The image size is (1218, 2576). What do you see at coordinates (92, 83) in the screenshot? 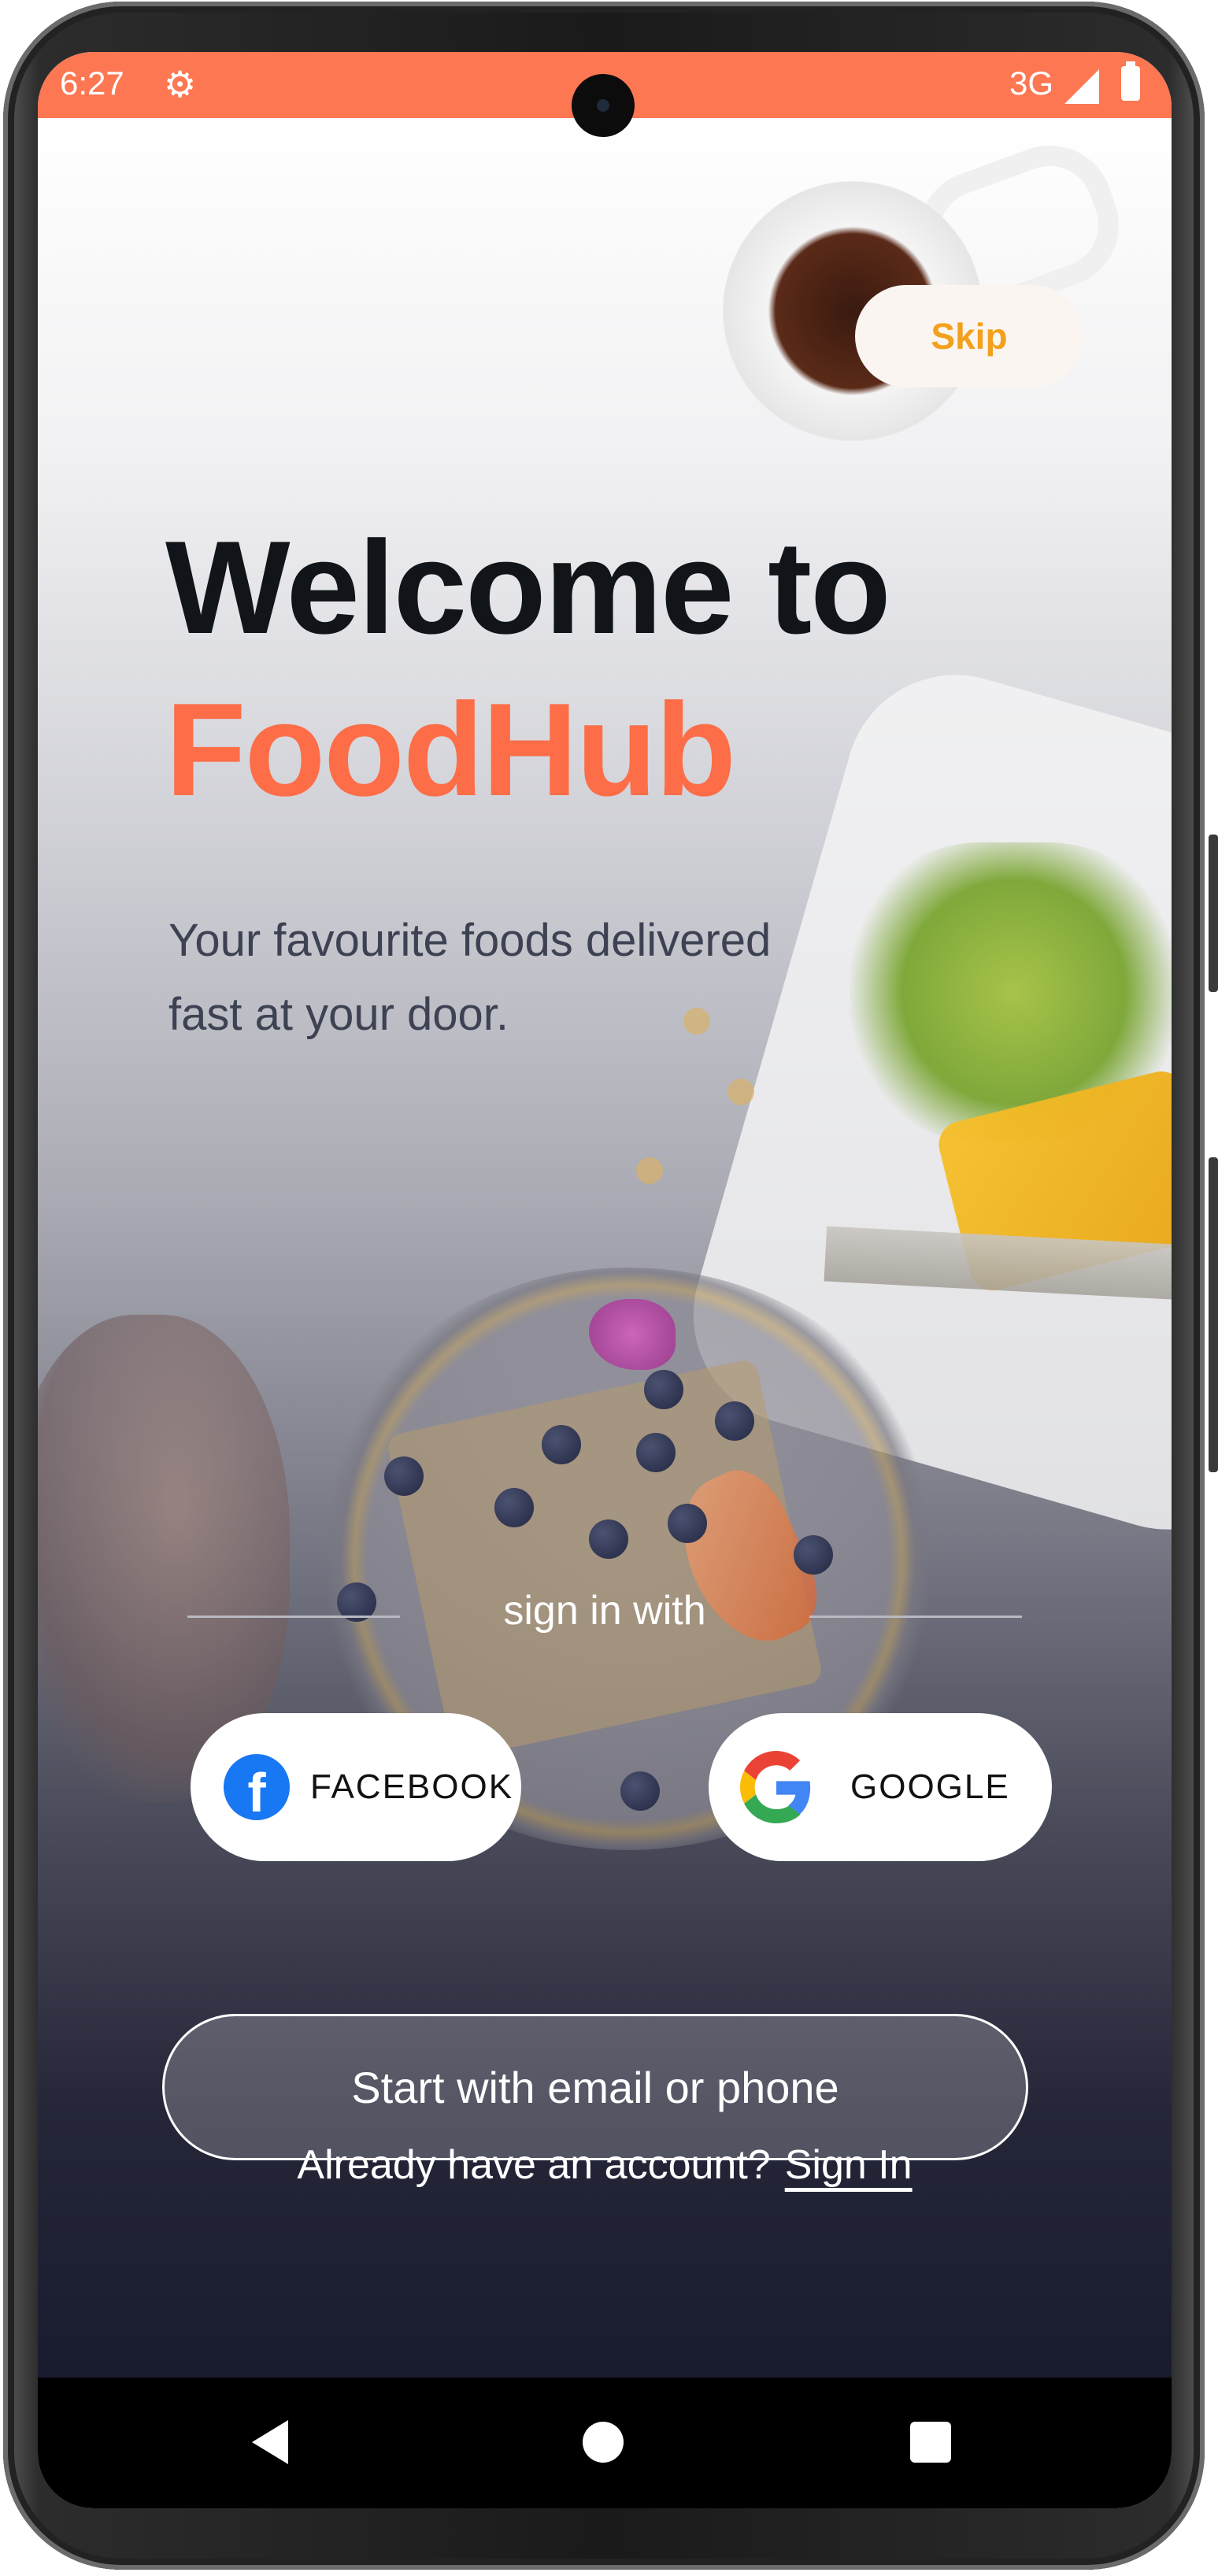
I see `status-time: 6:27` at bounding box center [92, 83].